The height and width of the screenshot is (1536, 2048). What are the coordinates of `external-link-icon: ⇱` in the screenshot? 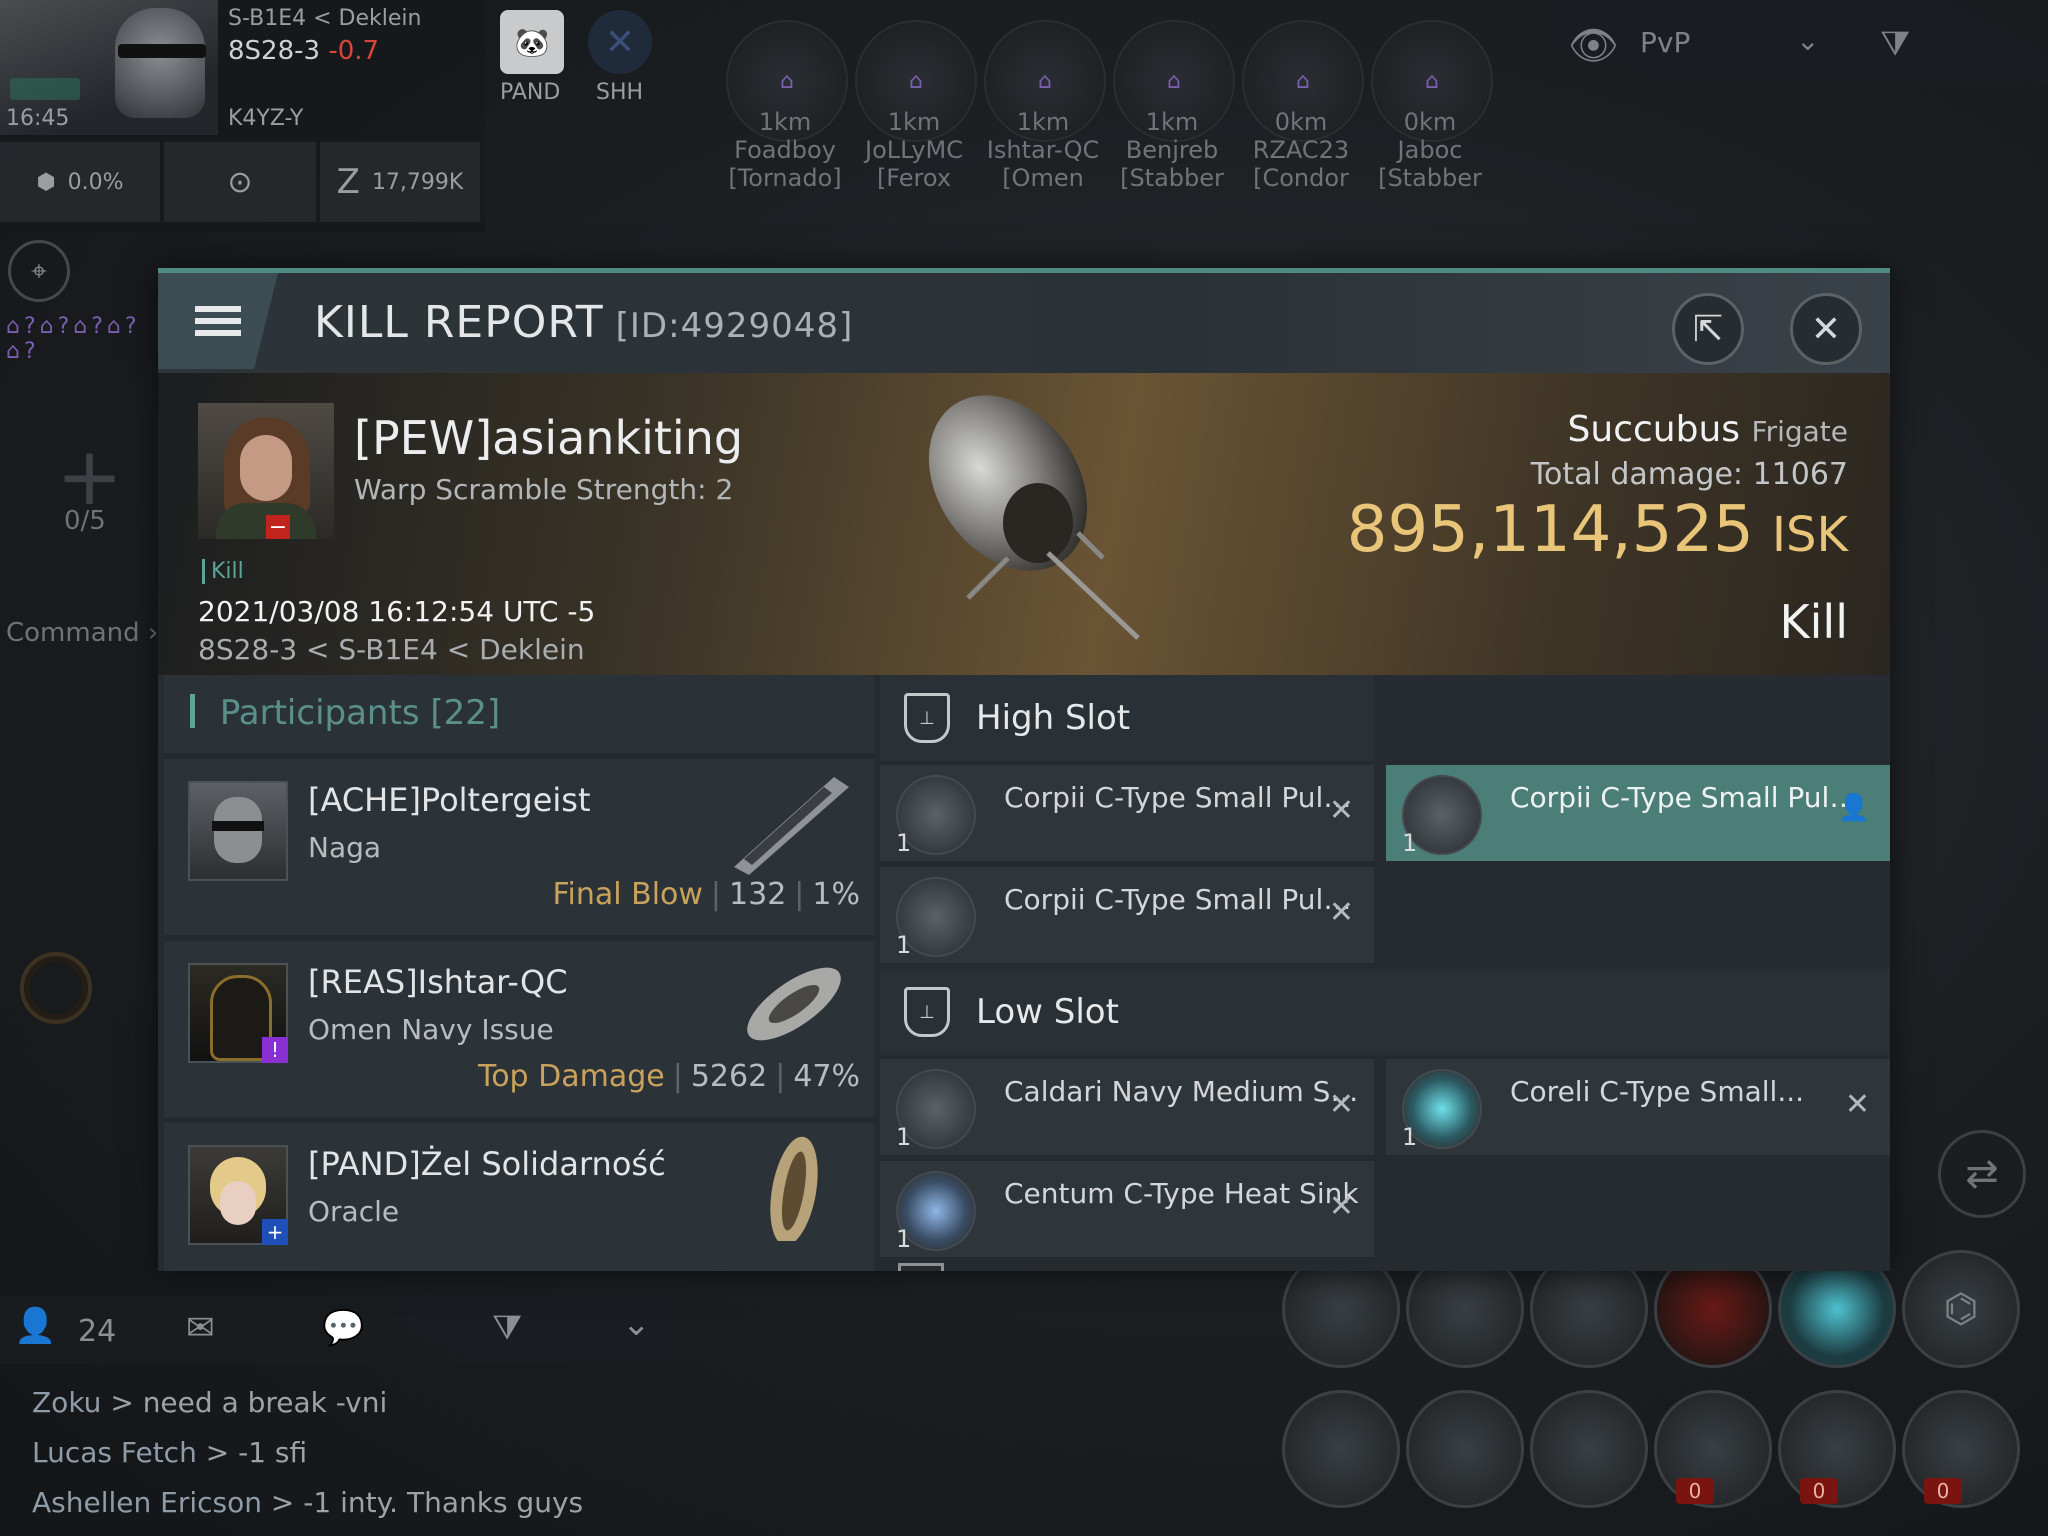 It's located at (1708, 329).